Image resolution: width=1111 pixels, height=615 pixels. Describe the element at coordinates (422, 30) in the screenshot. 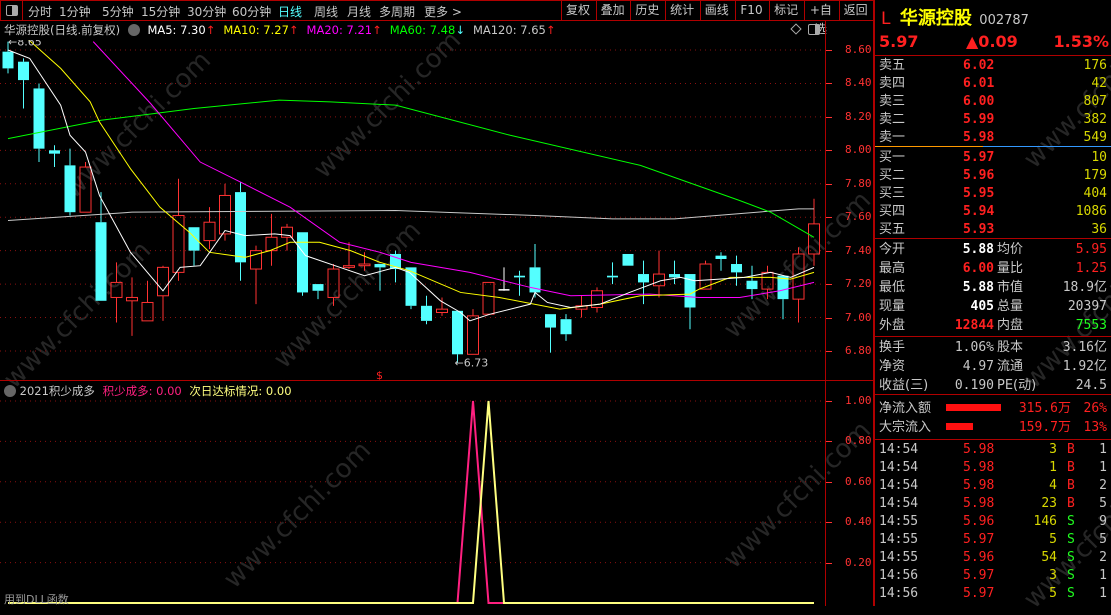

I see `ma-value: MA60: 7.48` at that location.